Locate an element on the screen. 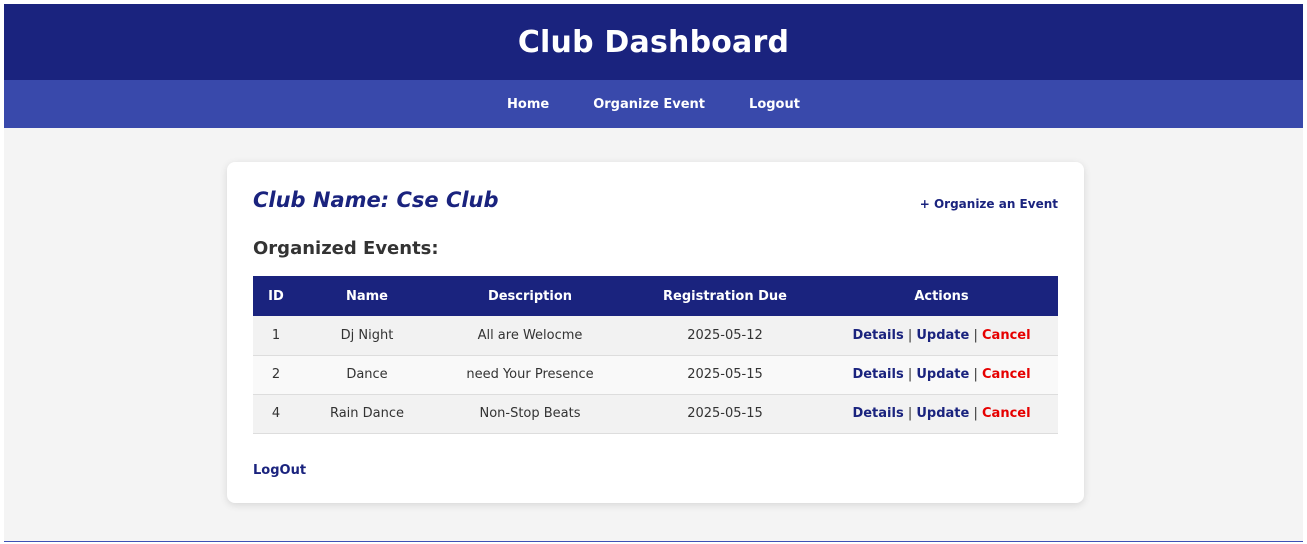  organized-events-heading: Organized Events: is located at coordinates (346, 248).